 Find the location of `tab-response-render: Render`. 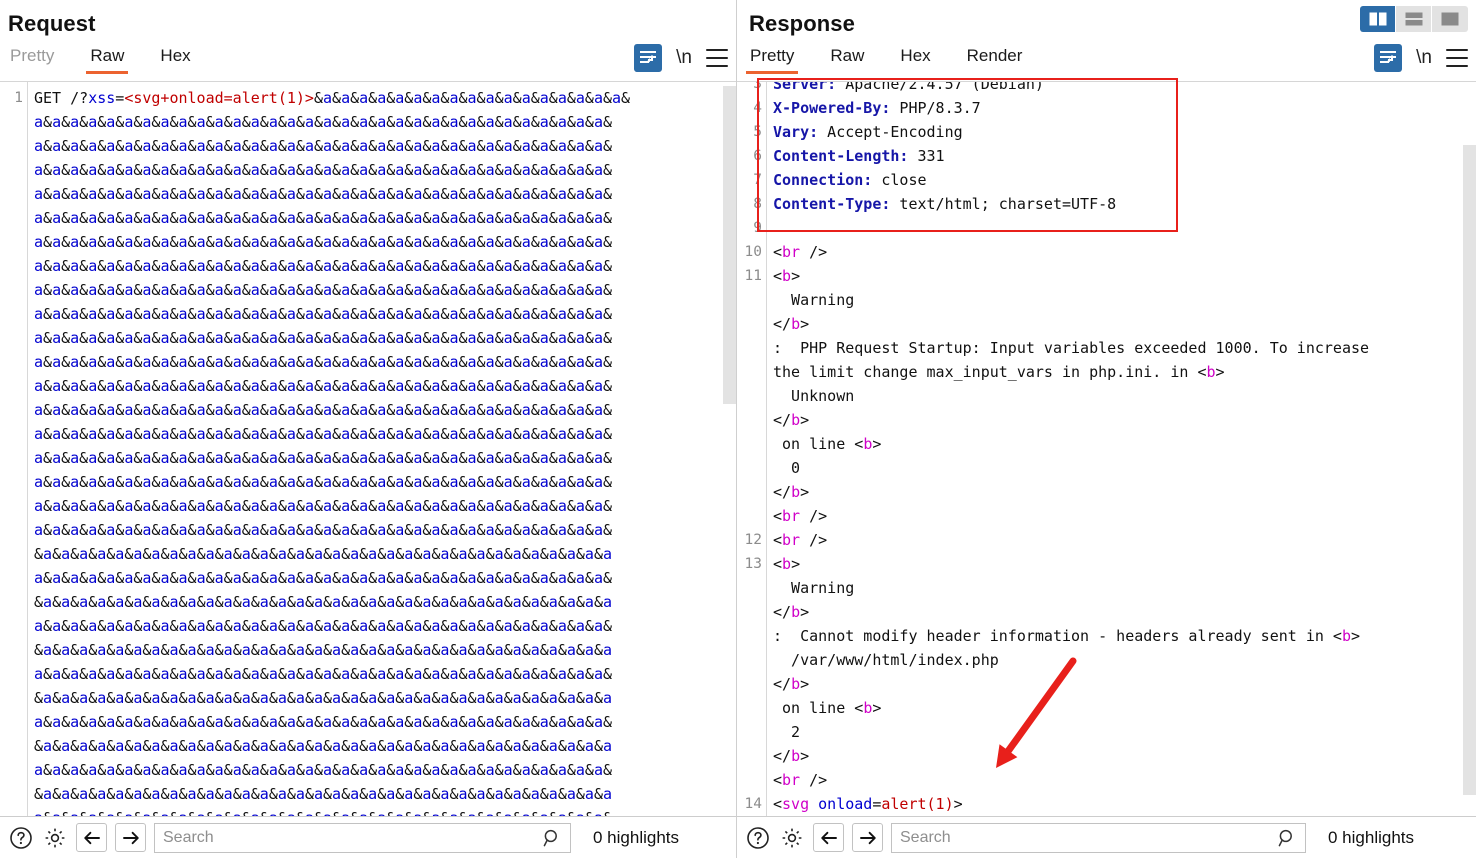

tab-response-render: Render is located at coordinates (995, 59).